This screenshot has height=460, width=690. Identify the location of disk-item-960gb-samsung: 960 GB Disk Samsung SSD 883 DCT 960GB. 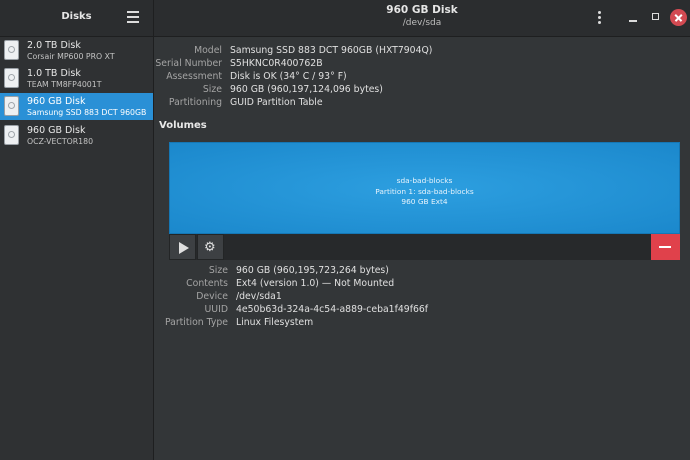
(76, 106).